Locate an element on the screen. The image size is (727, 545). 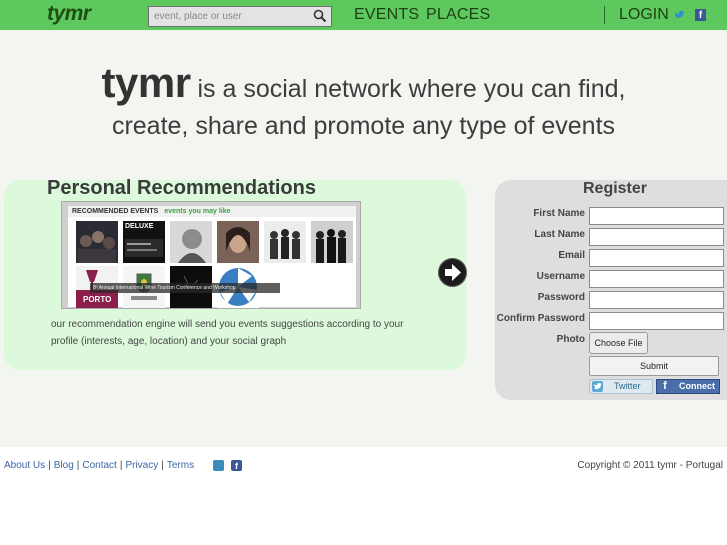
nav-events: EVENTS is located at coordinates (386, 15).